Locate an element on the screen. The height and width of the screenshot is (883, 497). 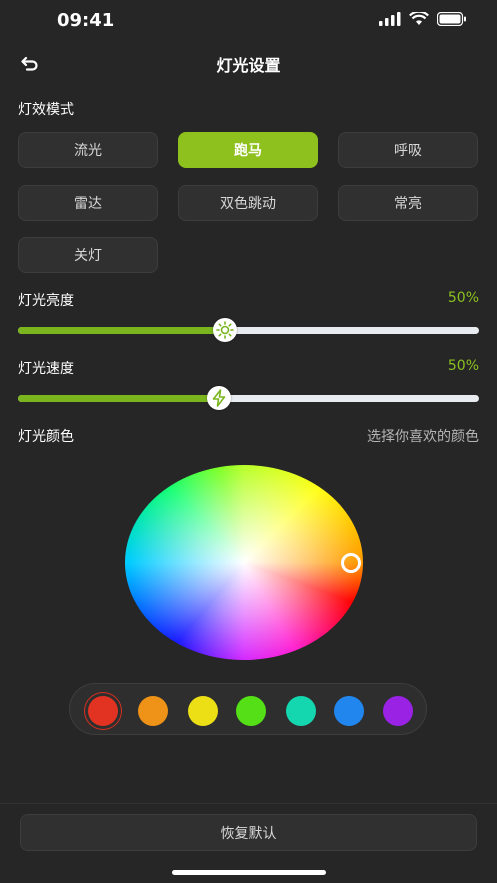
mode-button-huxi: 呼吸 is located at coordinates (408, 150).